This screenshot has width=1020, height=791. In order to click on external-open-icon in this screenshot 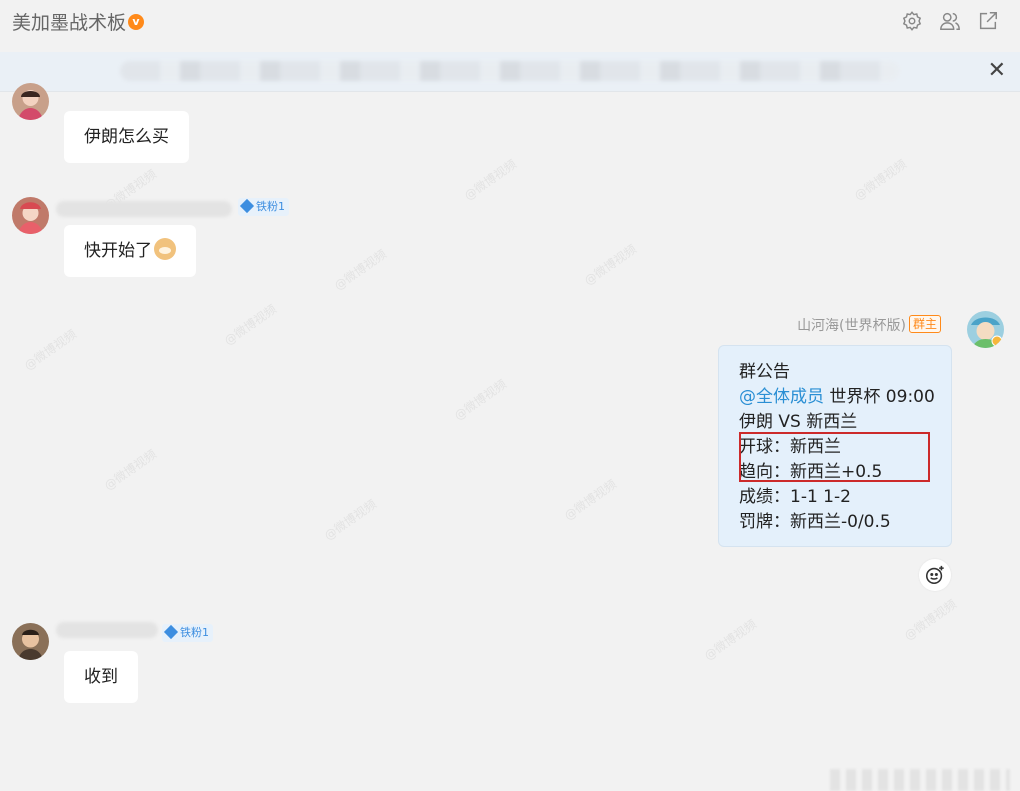, I will do `click(988, 21)`.